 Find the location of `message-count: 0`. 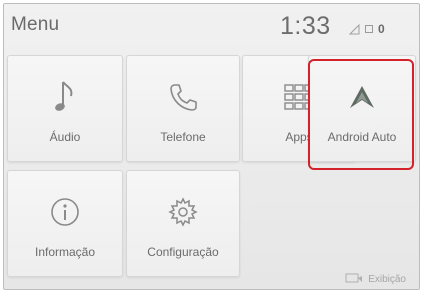

message-count: 0 is located at coordinates (381, 29).